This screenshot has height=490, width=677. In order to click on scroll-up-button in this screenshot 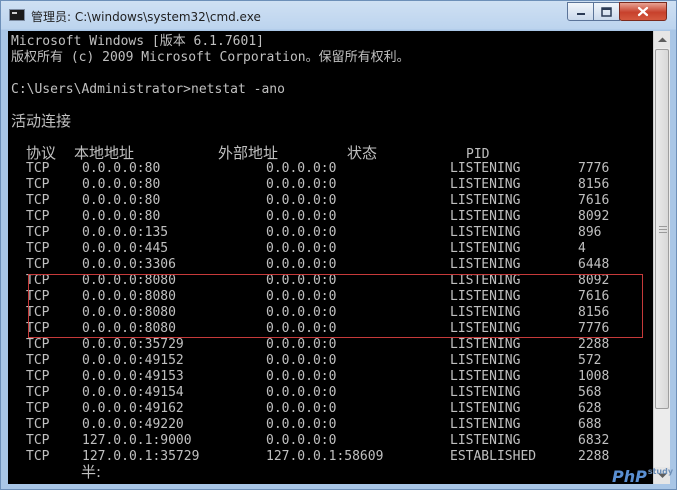, I will do `click(662, 39)`.